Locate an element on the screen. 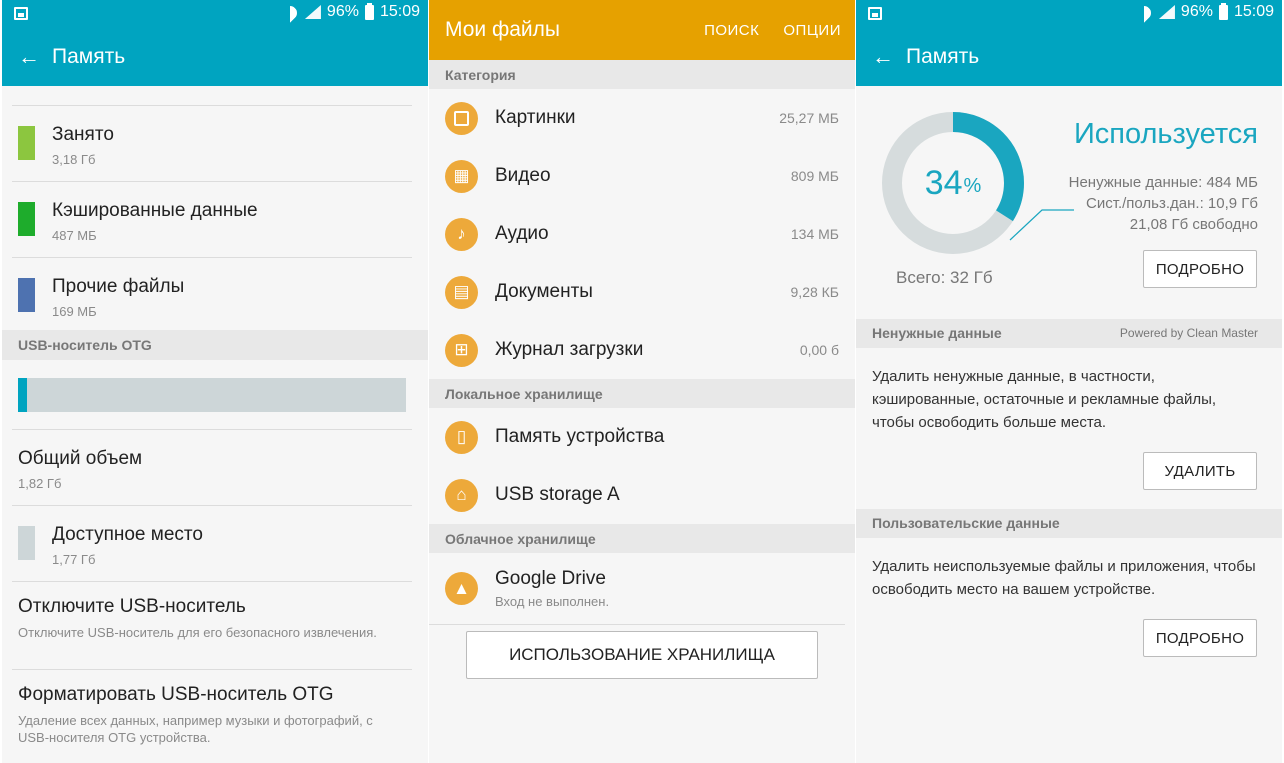  usb-section-header: USB-носитель OTG is located at coordinates (215, 345).